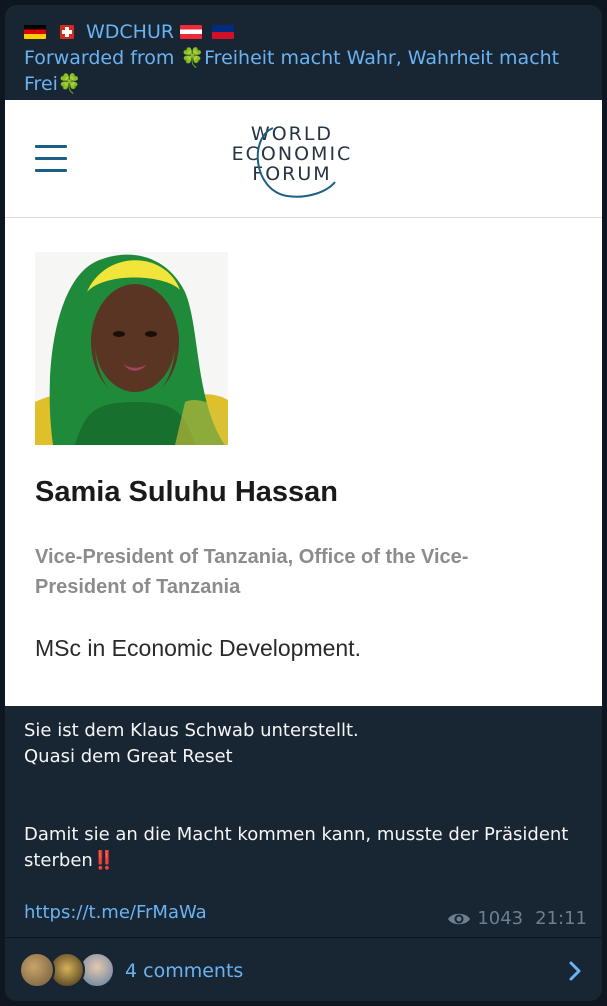 This screenshot has height=1006, width=607. What do you see at coordinates (186, 492) in the screenshot?
I see `person-name: Samia Suluhu Hassan` at bounding box center [186, 492].